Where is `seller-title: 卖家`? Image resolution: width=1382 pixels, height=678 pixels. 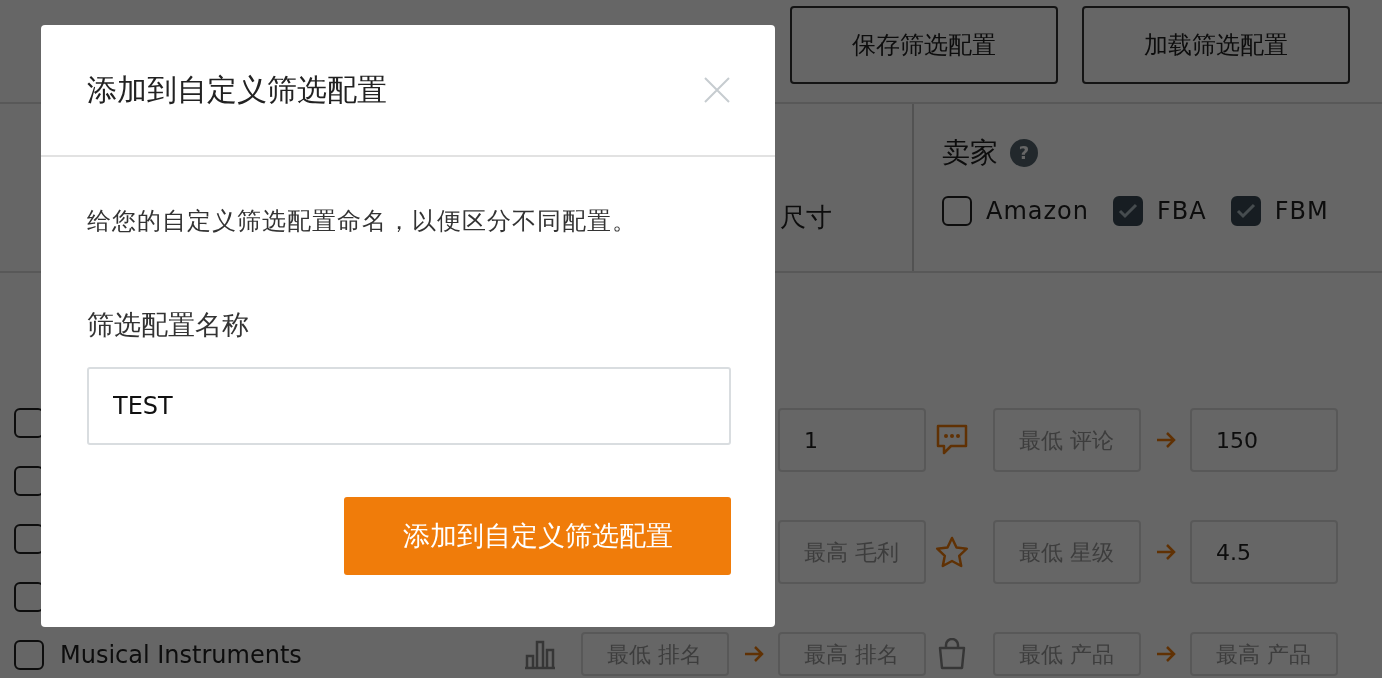 seller-title: 卖家 is located at coordinates (970, 153).